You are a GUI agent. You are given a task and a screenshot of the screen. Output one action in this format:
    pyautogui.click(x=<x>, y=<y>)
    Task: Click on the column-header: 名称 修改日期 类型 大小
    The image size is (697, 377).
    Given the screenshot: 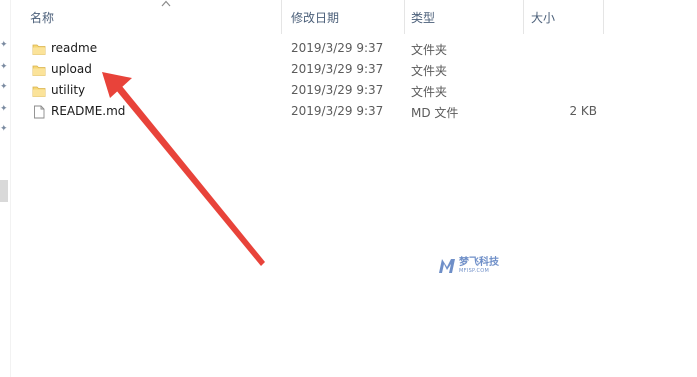 What is the action you would take?
    pyautogui.click(x=354, y=17)
    